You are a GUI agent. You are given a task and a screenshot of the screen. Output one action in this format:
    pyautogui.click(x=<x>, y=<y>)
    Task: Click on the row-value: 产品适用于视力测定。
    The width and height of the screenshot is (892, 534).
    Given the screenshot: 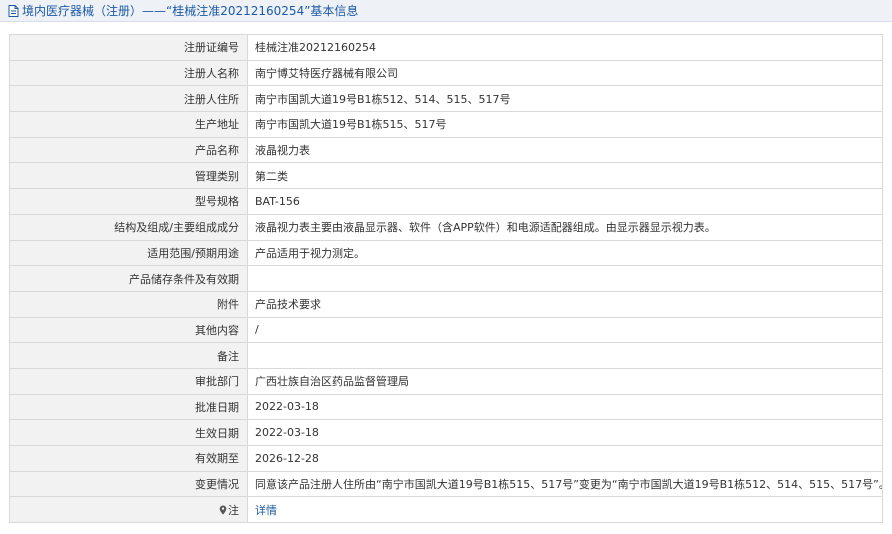 What is the action you would take?
    pyautogui.click(x=565, y=253)
    